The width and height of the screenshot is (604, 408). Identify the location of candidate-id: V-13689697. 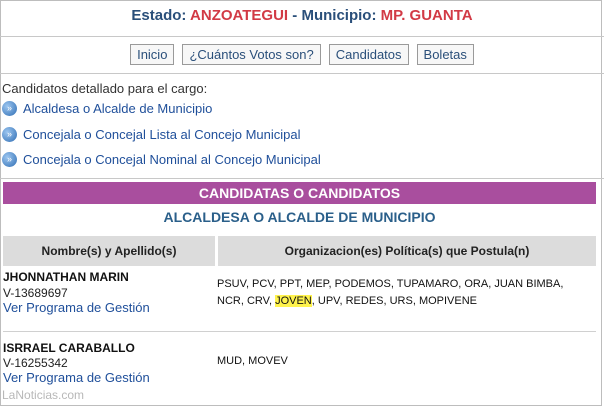
(35, 293).